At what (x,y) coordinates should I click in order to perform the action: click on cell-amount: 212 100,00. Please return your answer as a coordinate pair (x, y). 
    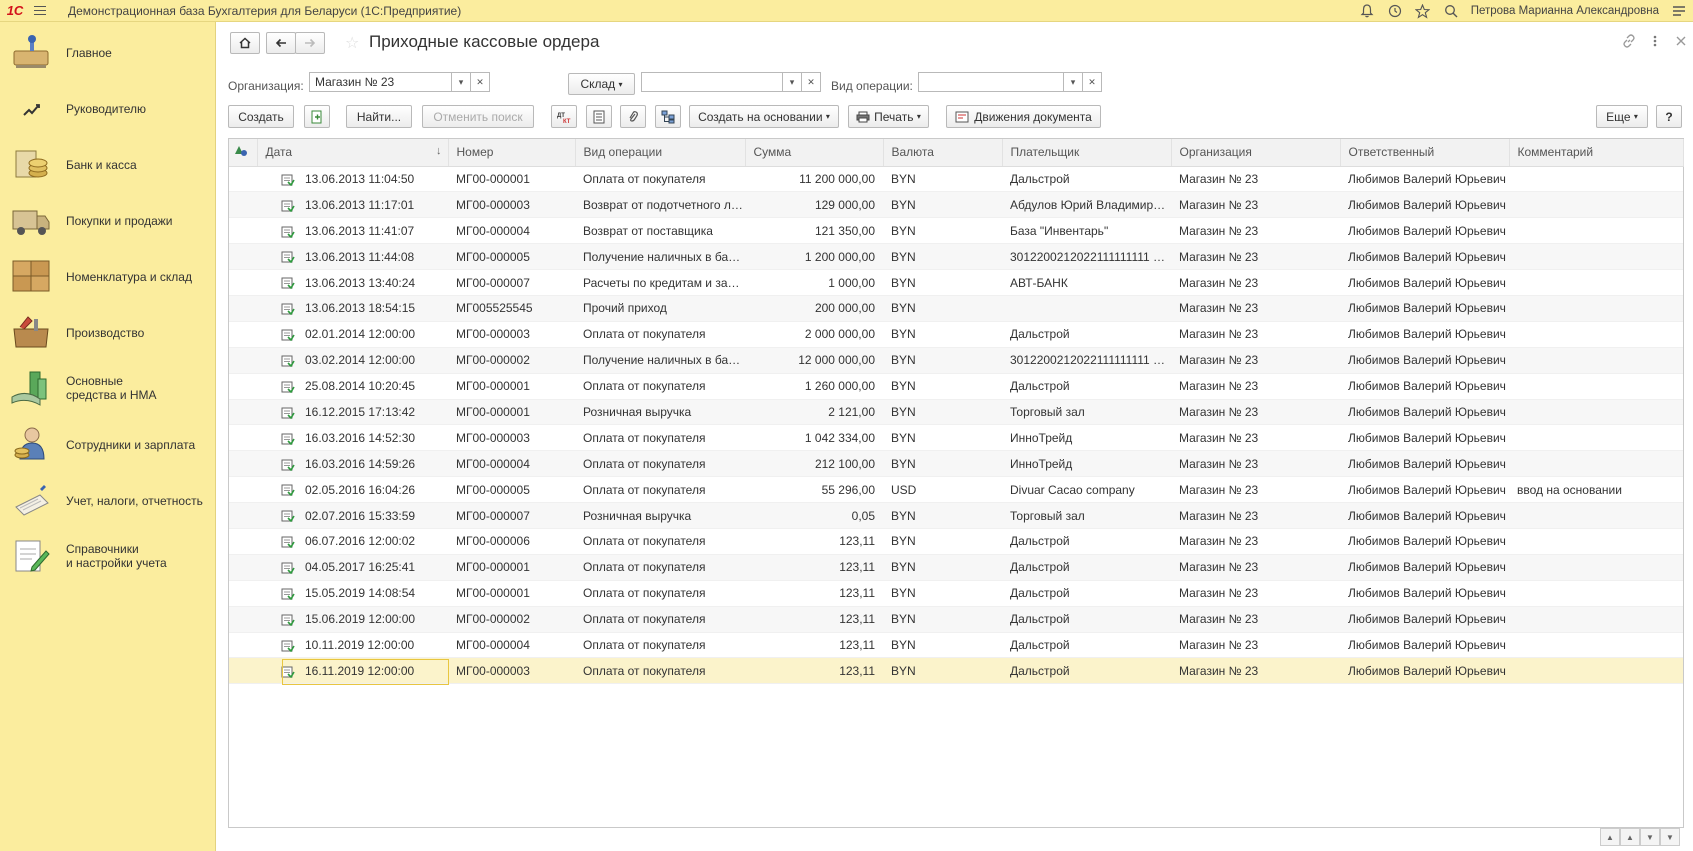
    Looking at the image, I should click on (814, 464).